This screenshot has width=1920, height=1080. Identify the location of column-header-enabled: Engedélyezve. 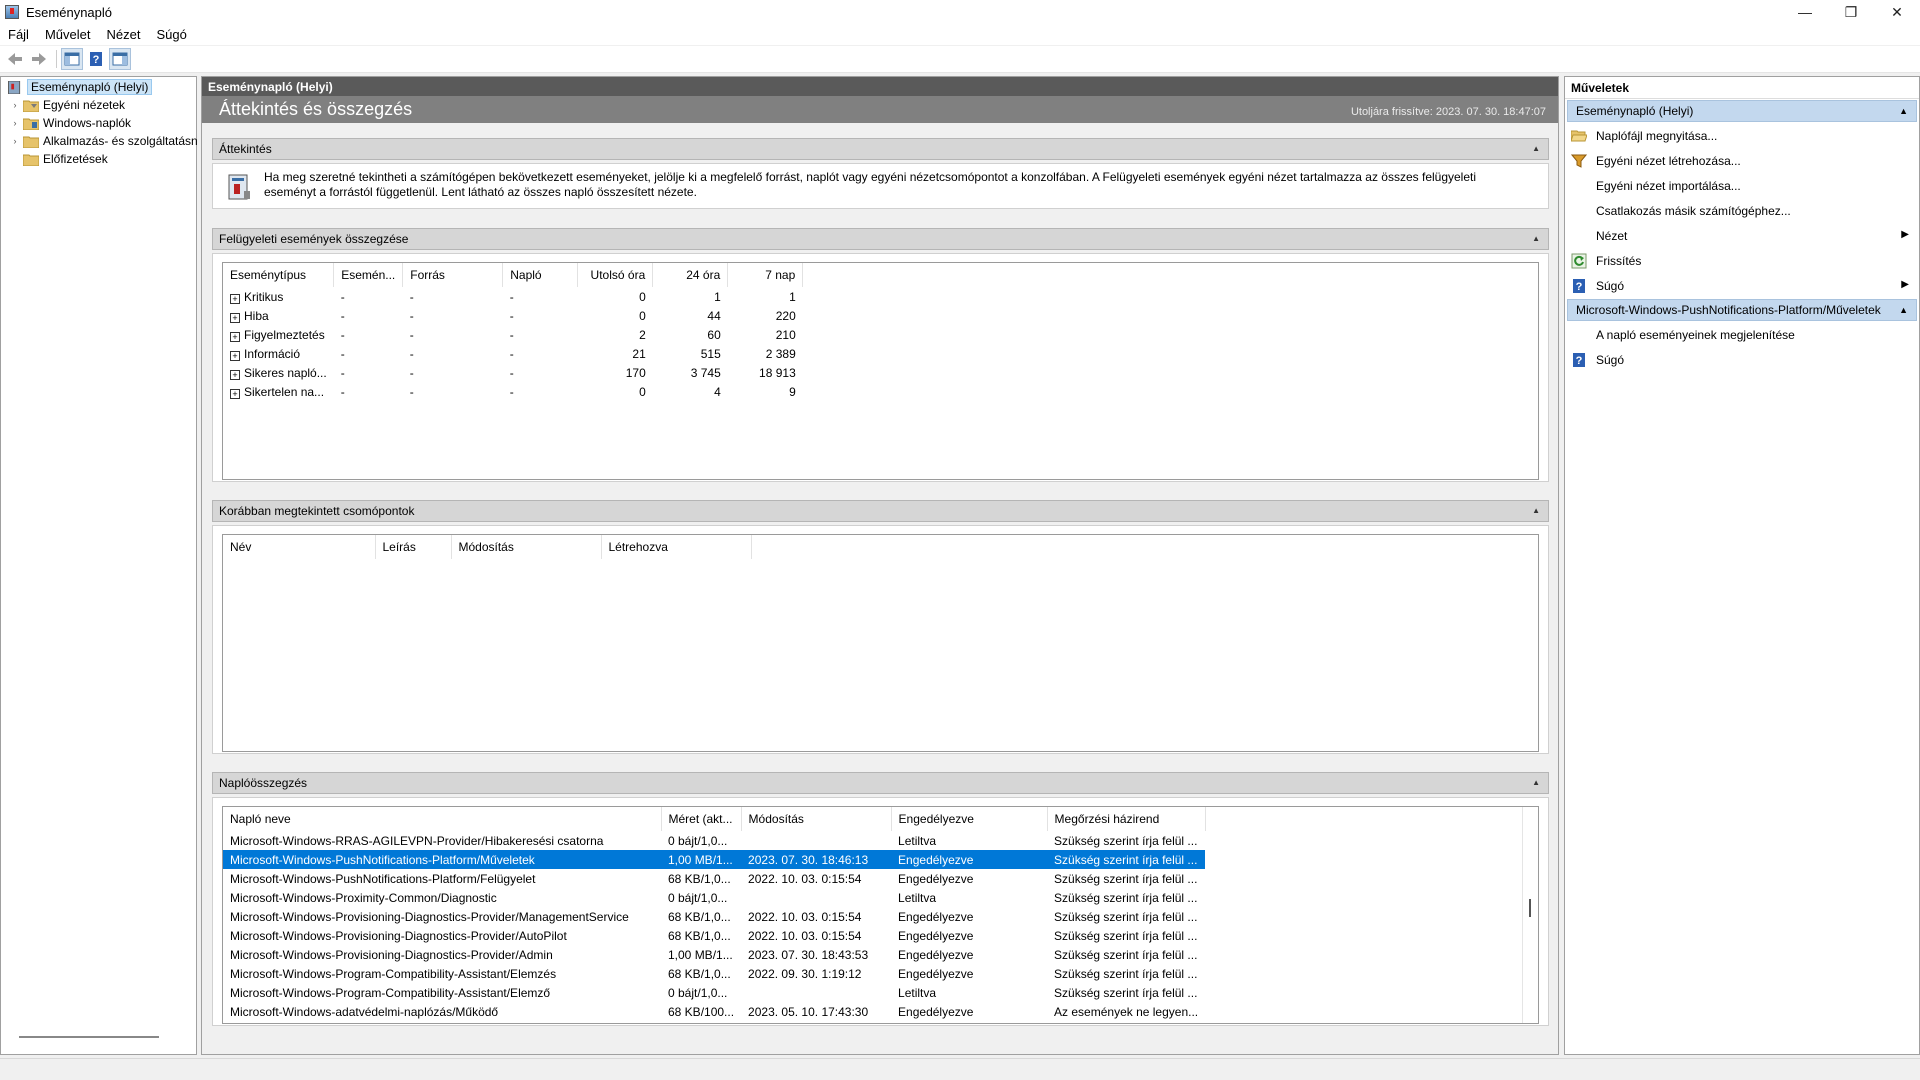
(969, 819).